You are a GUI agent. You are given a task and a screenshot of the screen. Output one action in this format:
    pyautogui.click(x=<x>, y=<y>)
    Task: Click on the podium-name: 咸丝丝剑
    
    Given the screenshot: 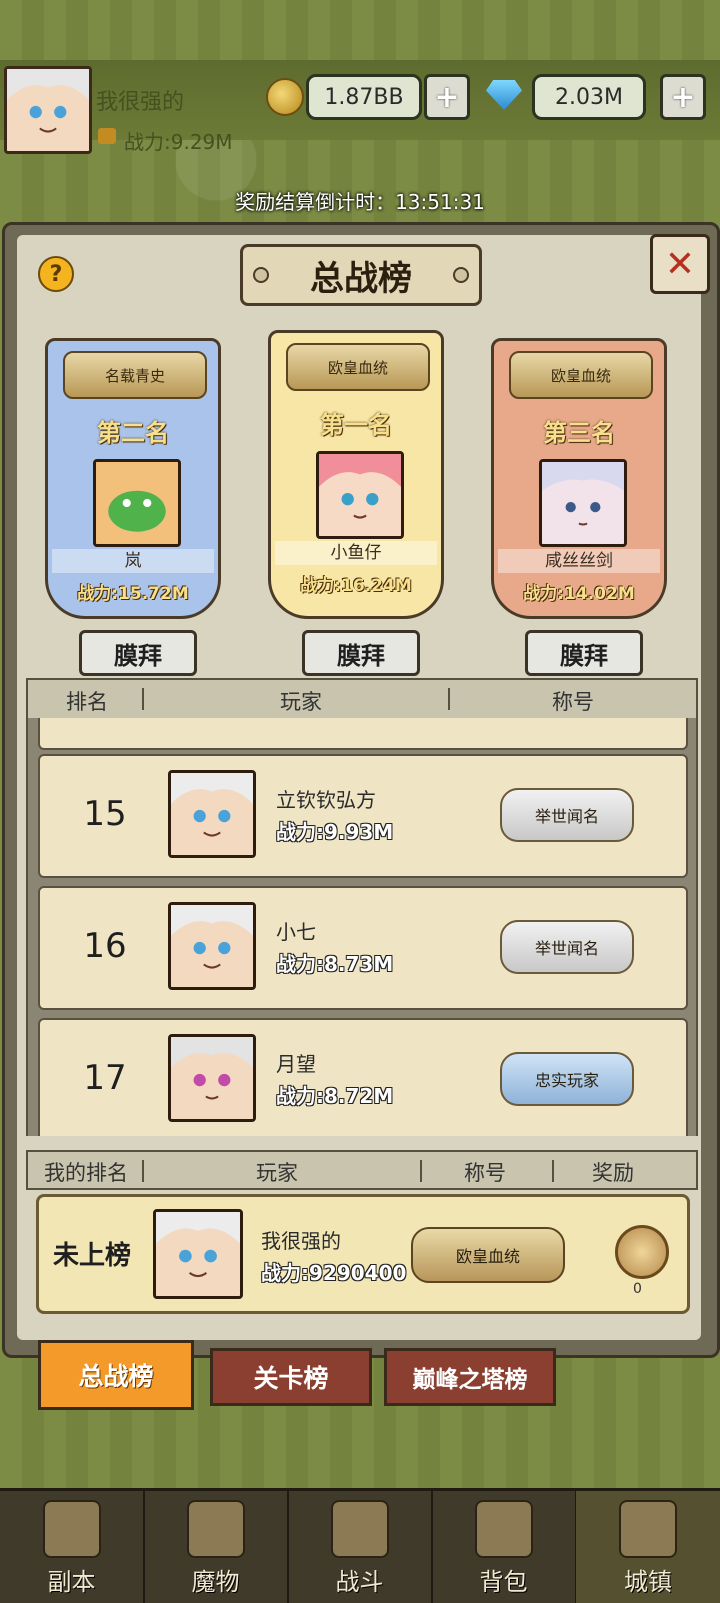 What is the action you would take?
    pyautogui.click(x=579, y=561)
    